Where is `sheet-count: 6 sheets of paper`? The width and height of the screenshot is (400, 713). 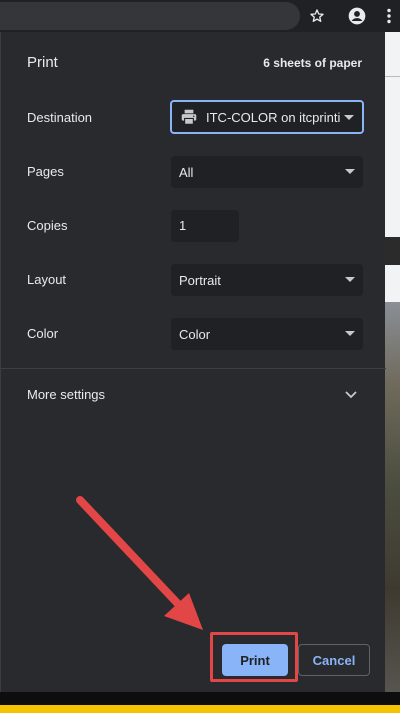 sheet-count: 6 sheets of paper is located at coordinates (312, 63).